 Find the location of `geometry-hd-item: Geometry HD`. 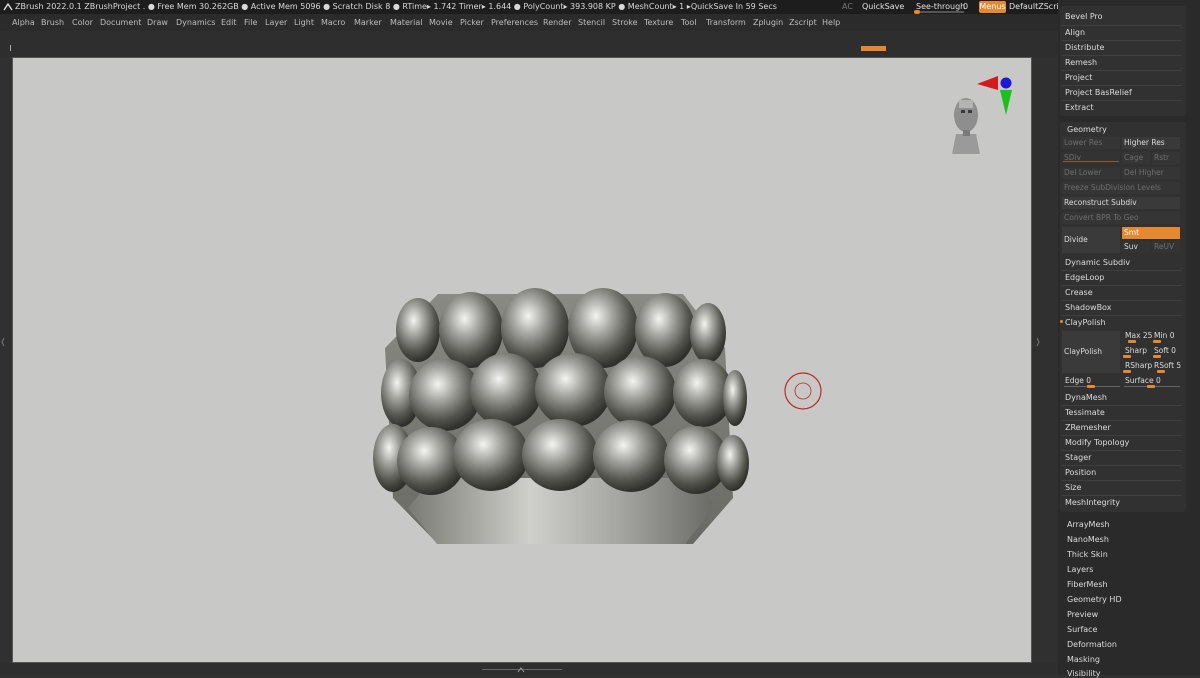

geometry-hd-item: Geometry HD is located at coordinates (1094, 599).